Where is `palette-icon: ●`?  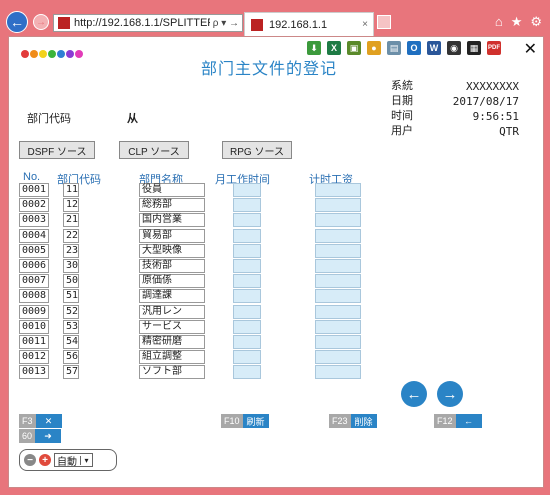
palette-icon: ● is located at coordinates (374, 48).